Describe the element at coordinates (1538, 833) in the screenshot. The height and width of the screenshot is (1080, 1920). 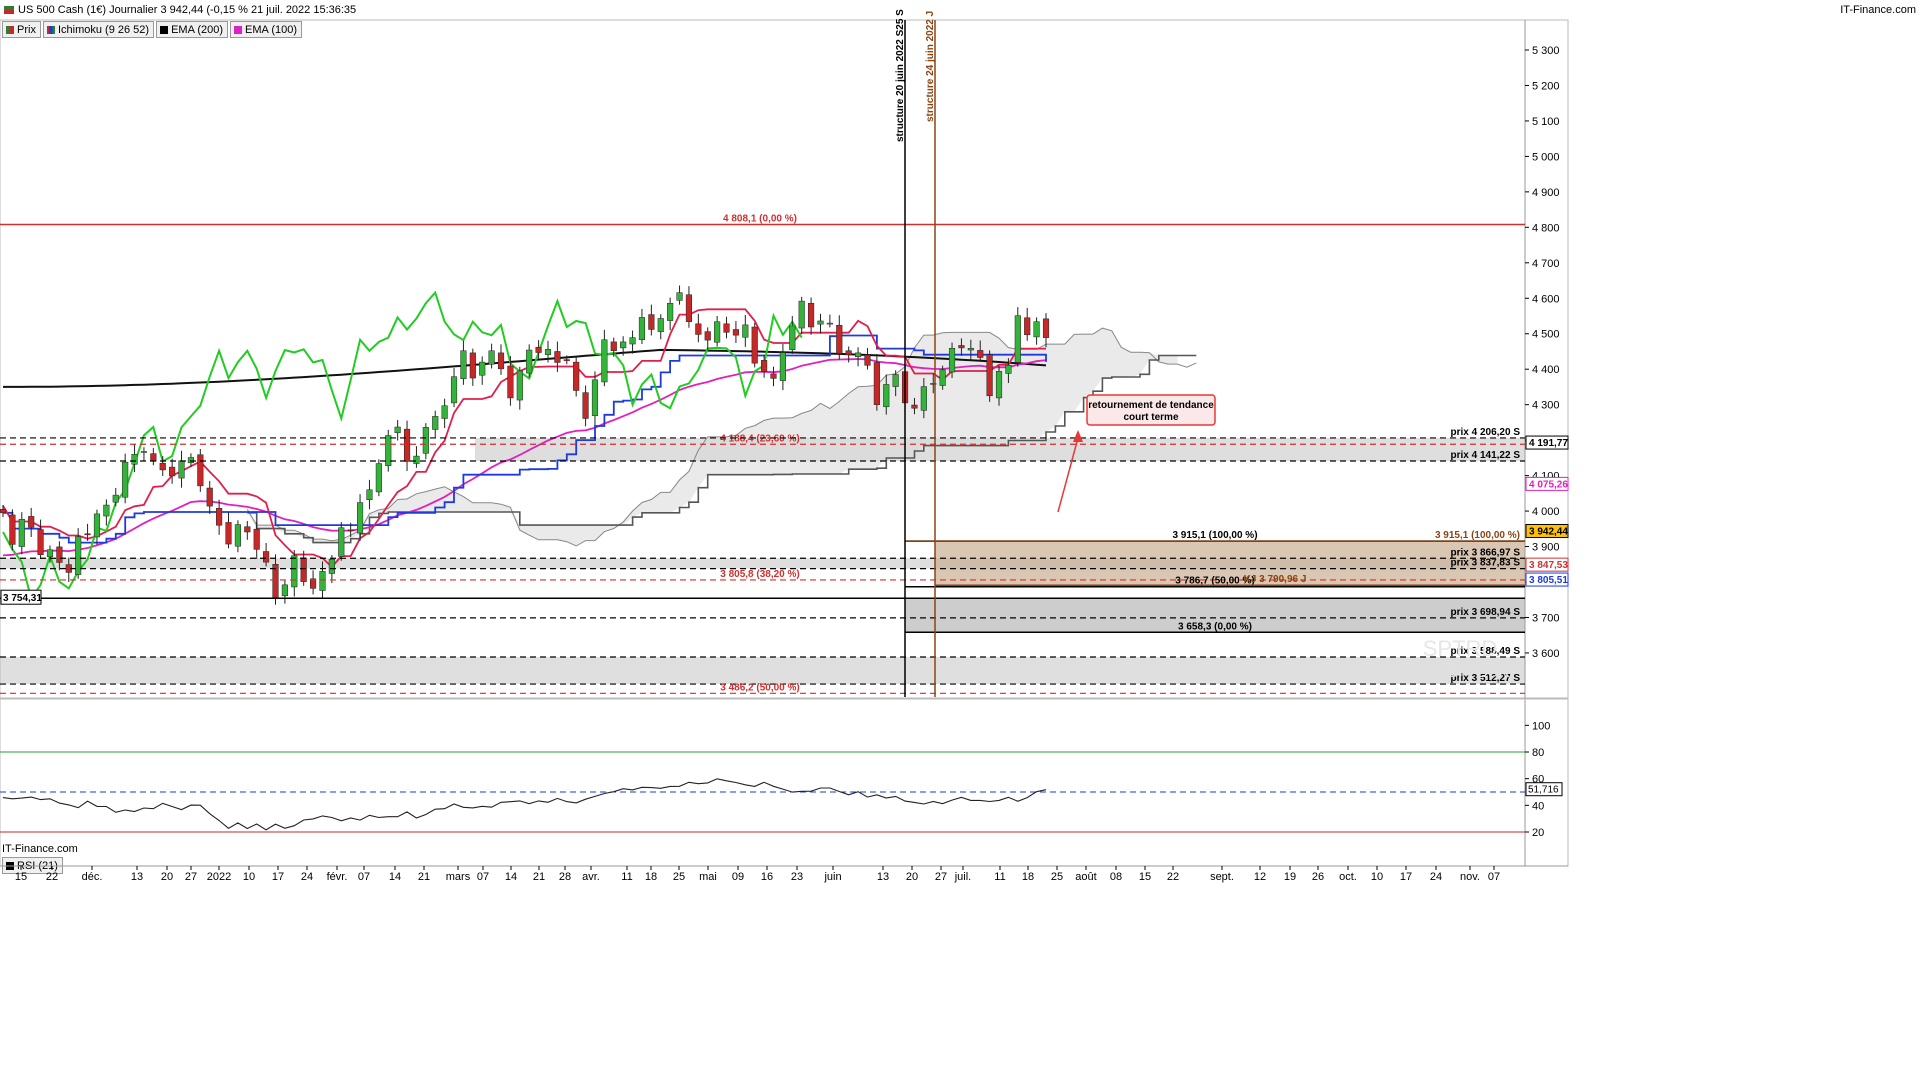
I see `rsi-tick-label: 20` at that location.